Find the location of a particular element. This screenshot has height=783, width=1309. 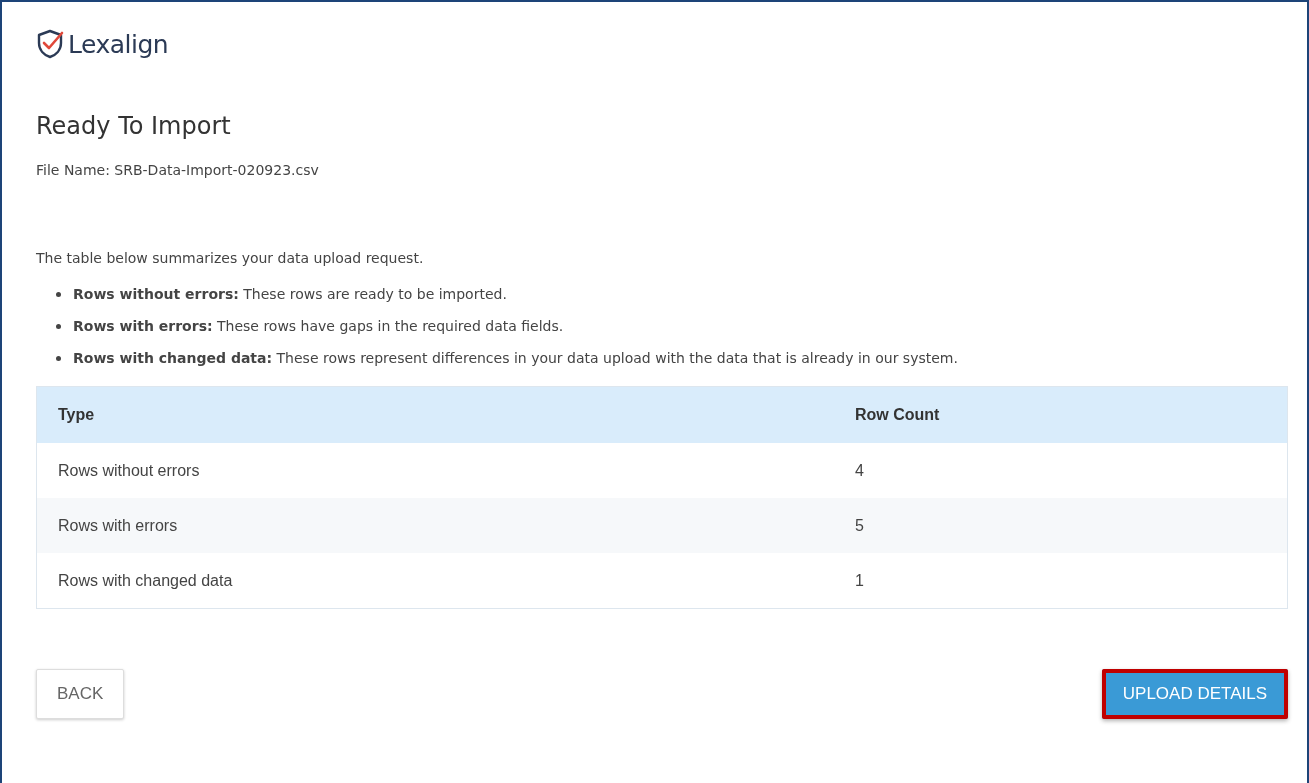

column-header: Row Count is located at coordinates (898, 415).